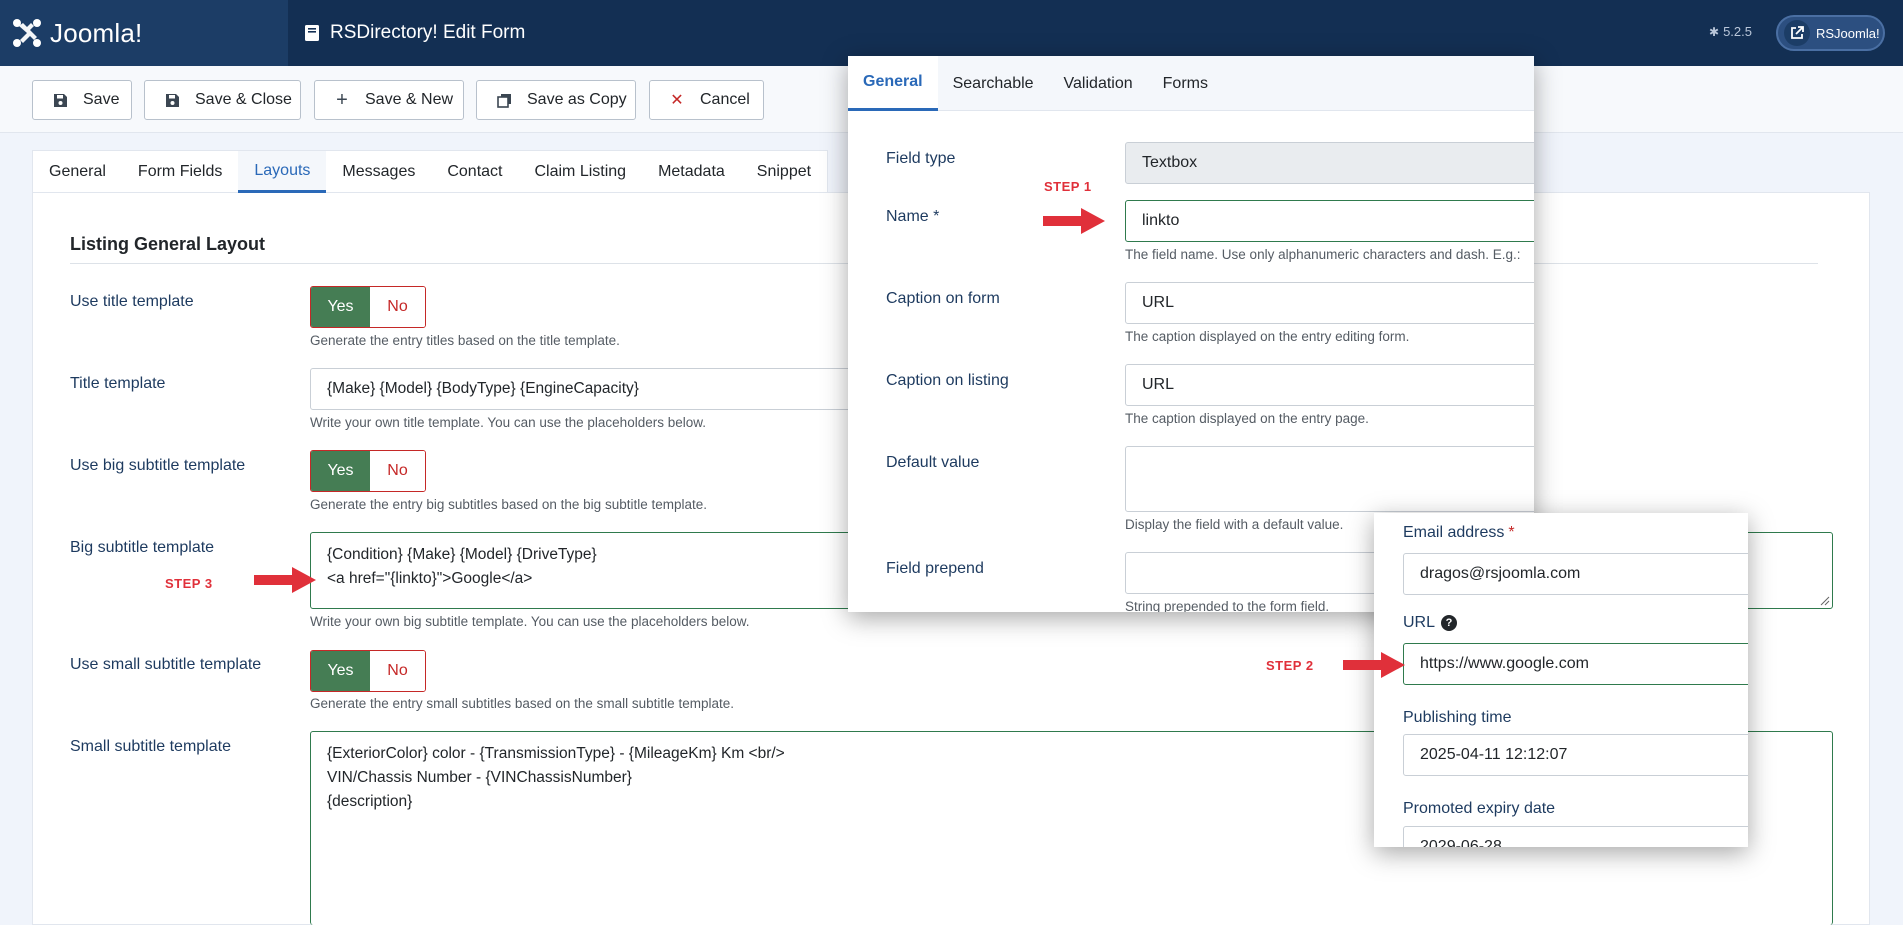 The width and height of the screenshot is (1903, 925). I want to click on name-label: Name *, so click(913, 216).